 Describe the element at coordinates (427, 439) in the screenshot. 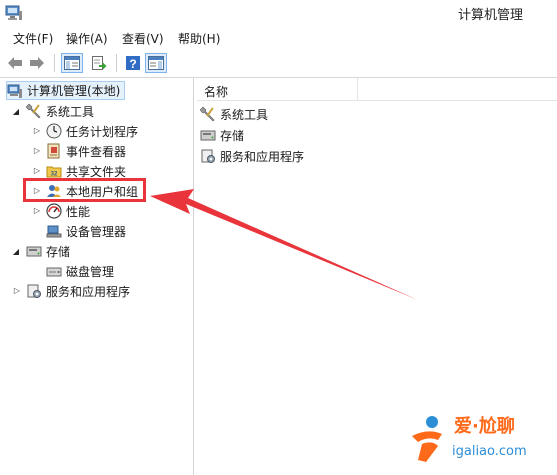

I see `watermark-logo` at that location.